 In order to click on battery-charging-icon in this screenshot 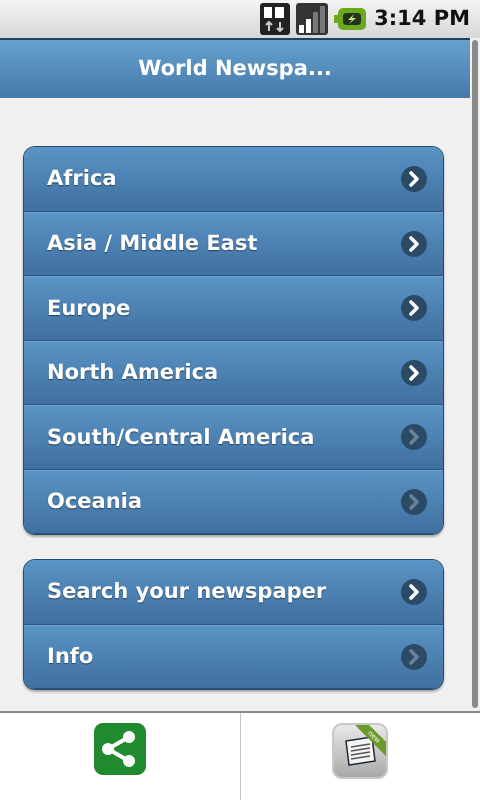, I will do `click(350, 19)`.